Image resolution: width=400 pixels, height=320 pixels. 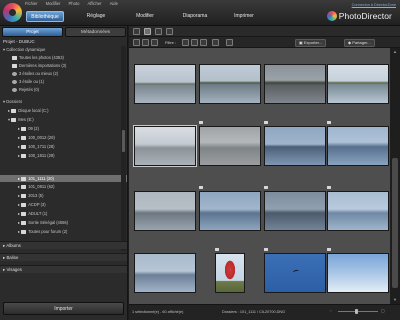 I want to click on menu-fichier: Fichier, so click(x=31, y=3).